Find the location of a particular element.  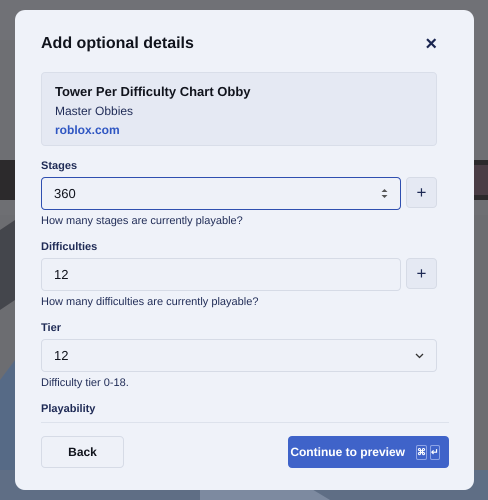

close-button: × is located at coordinates (431, 44).